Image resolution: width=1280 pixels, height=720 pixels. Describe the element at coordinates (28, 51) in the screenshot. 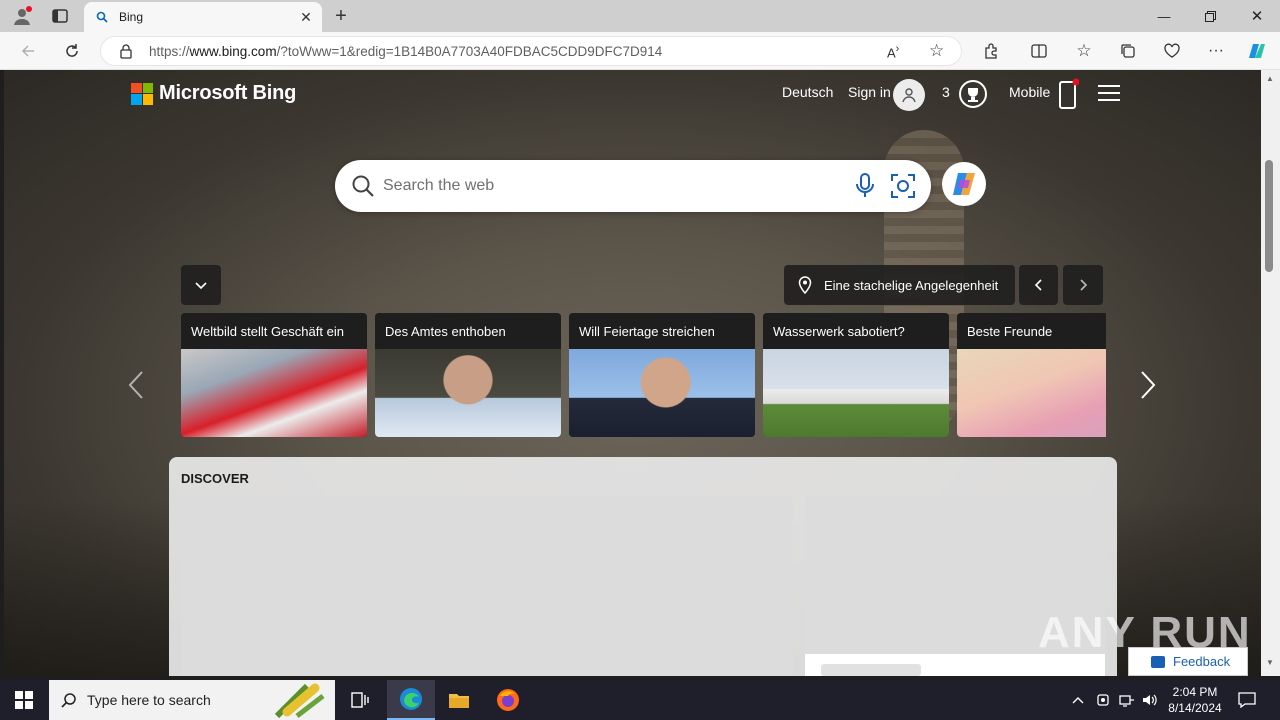

I see `back-icon` at that location.